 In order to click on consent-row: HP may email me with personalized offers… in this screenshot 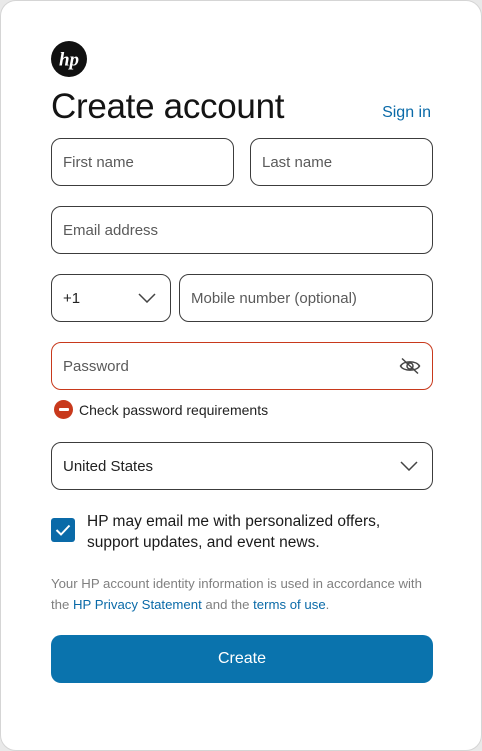, I will do `click(229, 532)`.